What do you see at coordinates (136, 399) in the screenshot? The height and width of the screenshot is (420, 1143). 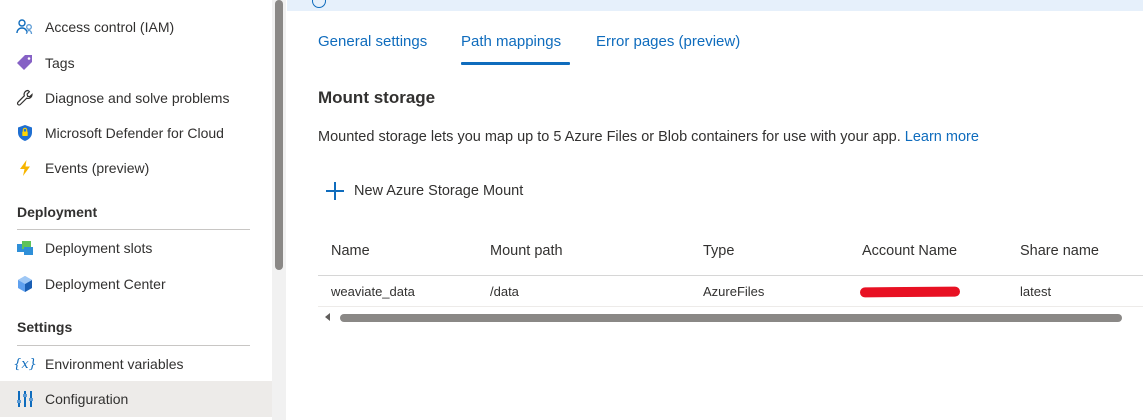 I see `sidebar-item-configuration: Configuration` at bounding box center [136, 399].